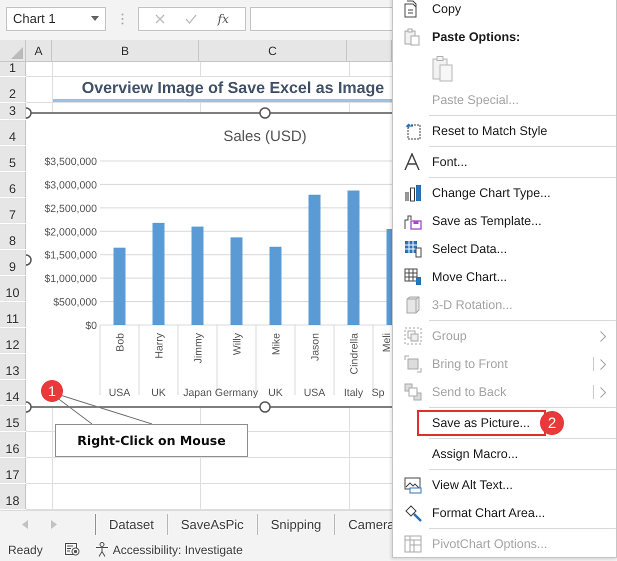  Describe the element at coordinates (413, 336) in the screenshot. I see `group-icon` at that location.